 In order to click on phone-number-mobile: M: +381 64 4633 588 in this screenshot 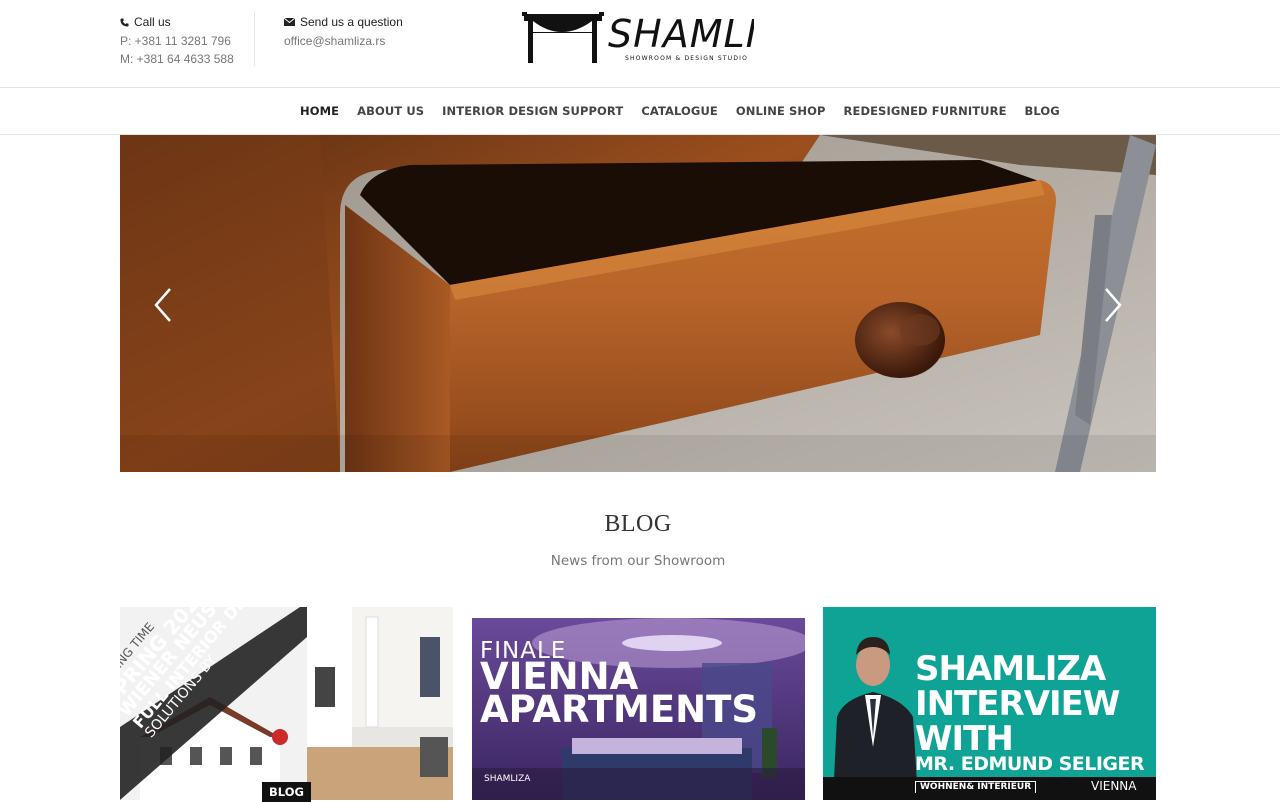, I will do `click(177, 59)`.